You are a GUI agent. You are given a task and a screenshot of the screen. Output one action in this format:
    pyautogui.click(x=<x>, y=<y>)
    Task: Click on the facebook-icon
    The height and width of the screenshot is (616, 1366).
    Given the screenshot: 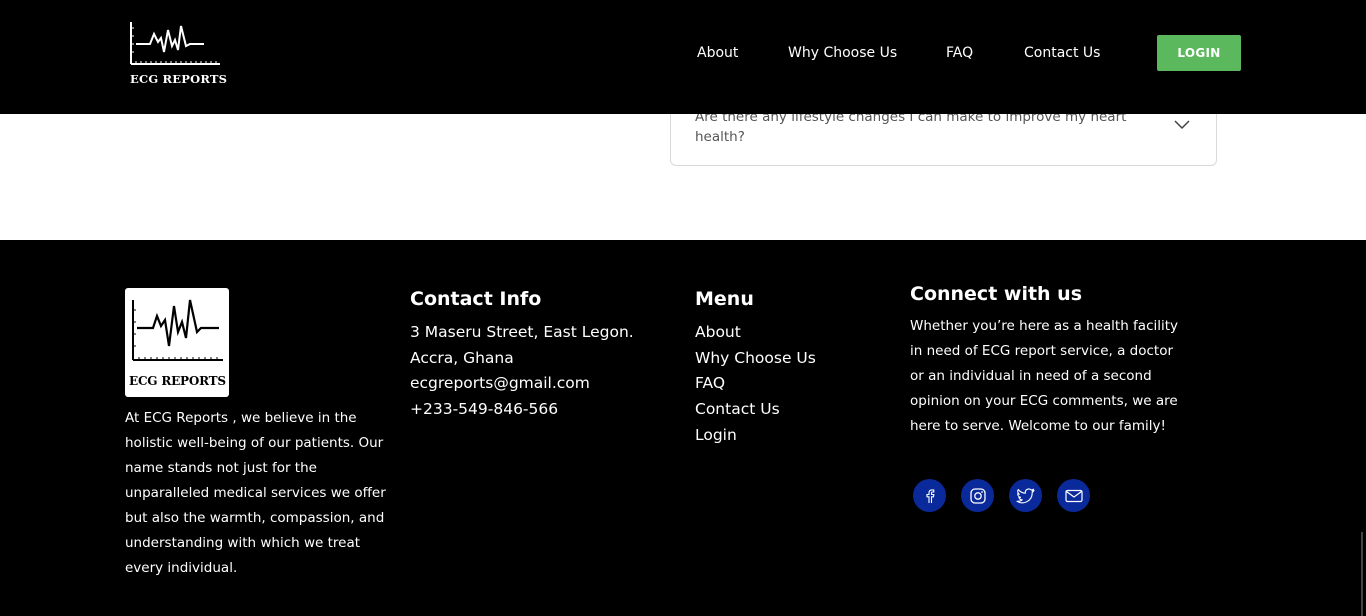 What is the action you would take?
    pyautogui.click(x=929, y=495)
    